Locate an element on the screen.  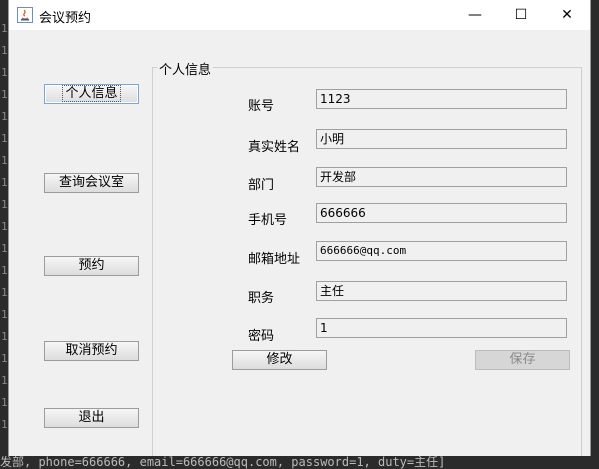
query-rooms-button: 查询会议室 is located at coordinates (91, 183).